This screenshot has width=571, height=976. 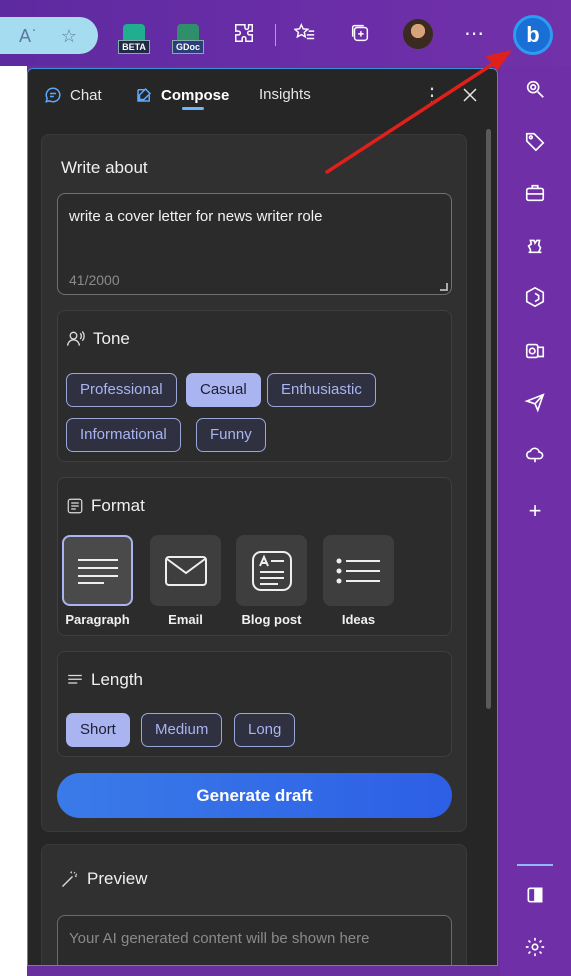 I want to click on format-option-email: Email, so click(x=185, y=581).